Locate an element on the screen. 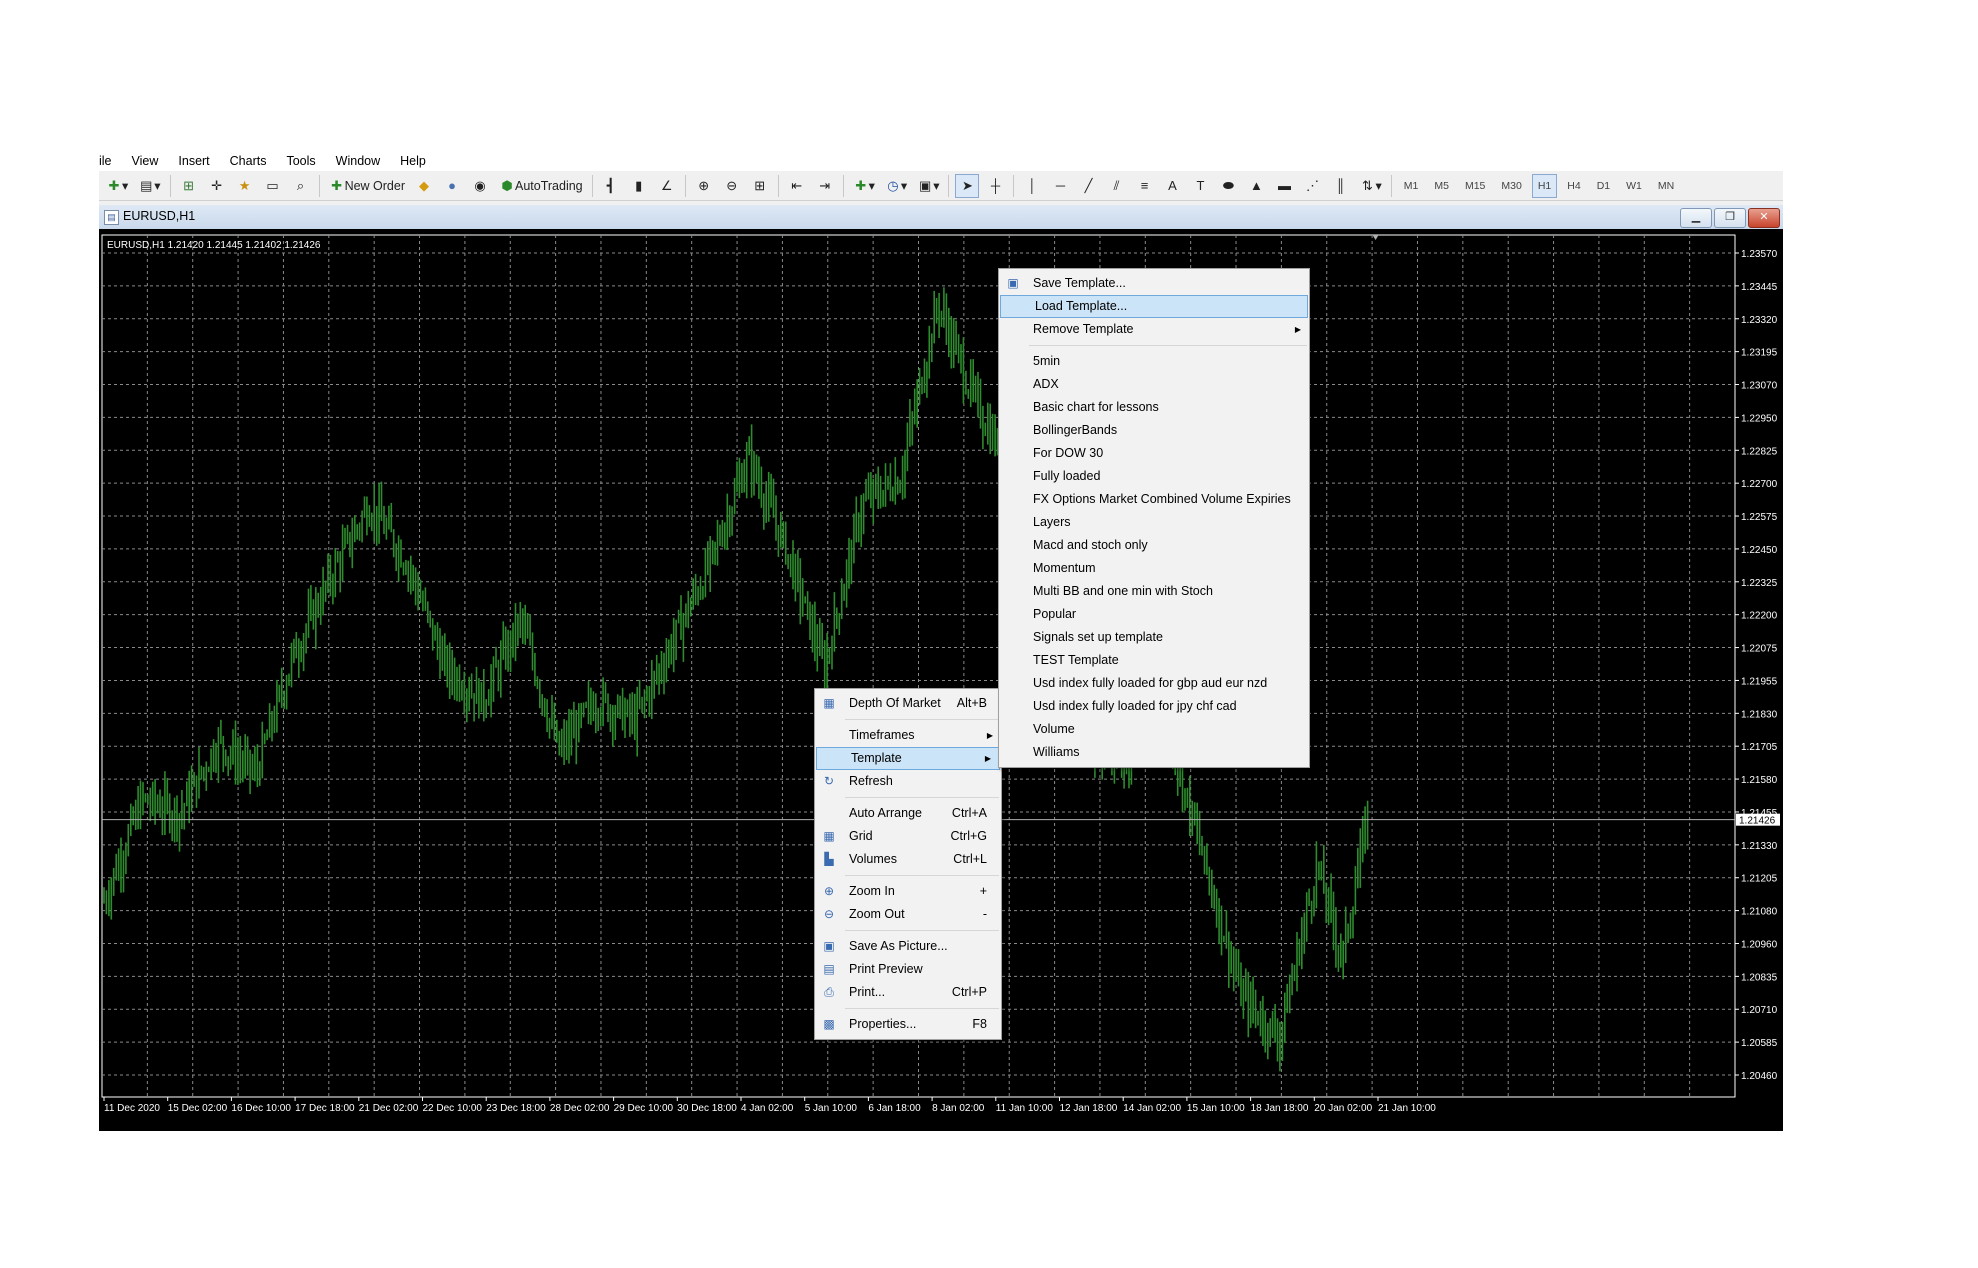 The height and width of the screenshot is (1268, 1978). chart-window-titlebar: ▤ EURUSD,H1 ▁ ❐ ✕ is located at coordinates (941, 217).